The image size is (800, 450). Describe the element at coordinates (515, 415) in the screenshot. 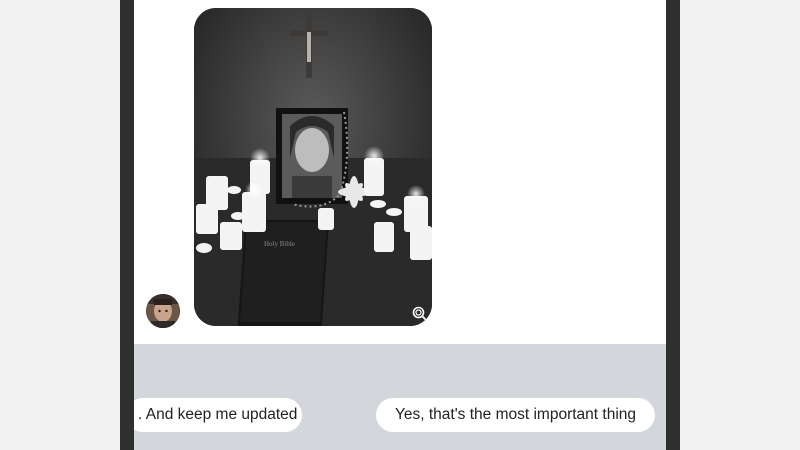

I see `quick-reply-button: Yes, that's the most important thing` at that location.